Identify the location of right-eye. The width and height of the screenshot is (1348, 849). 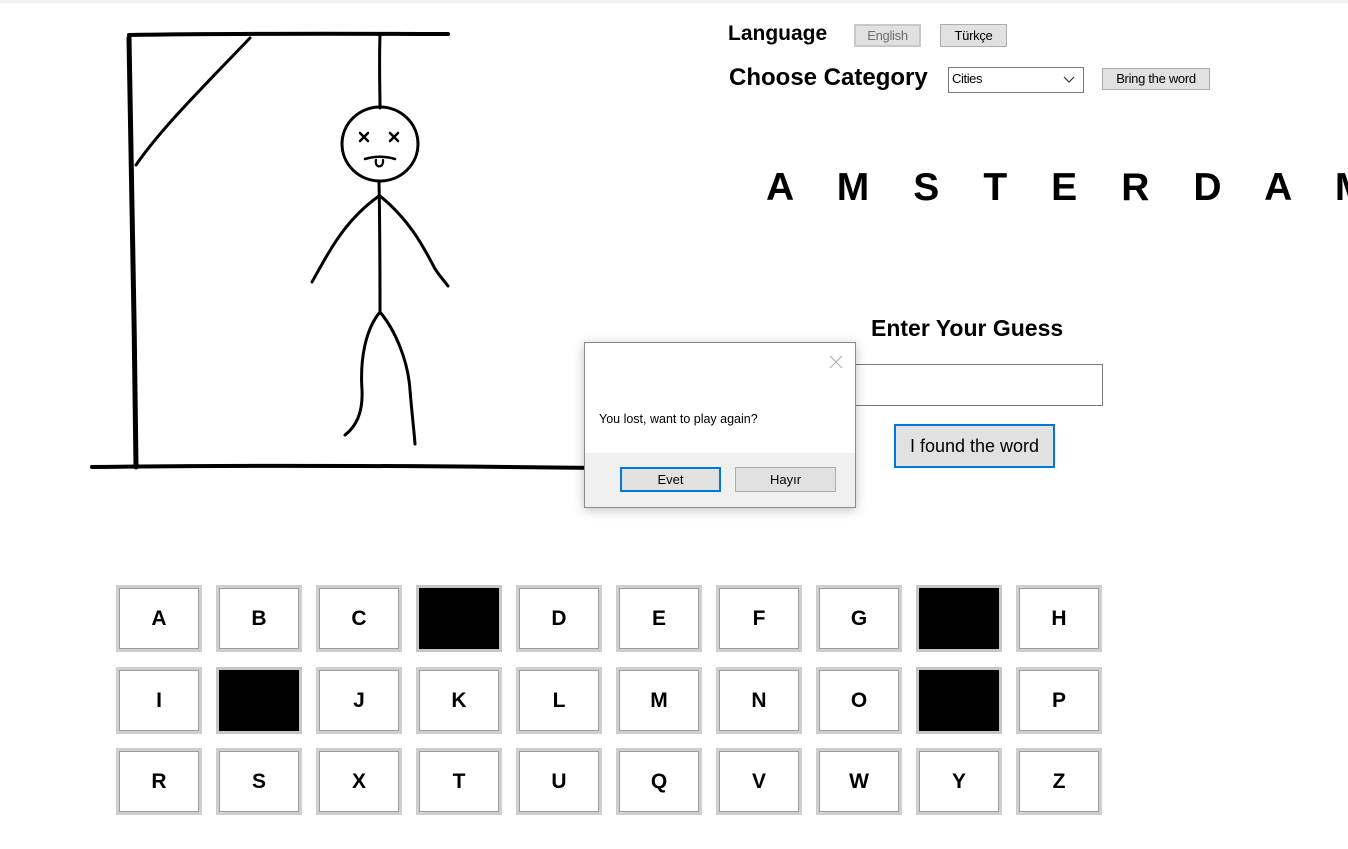
(394, 137).